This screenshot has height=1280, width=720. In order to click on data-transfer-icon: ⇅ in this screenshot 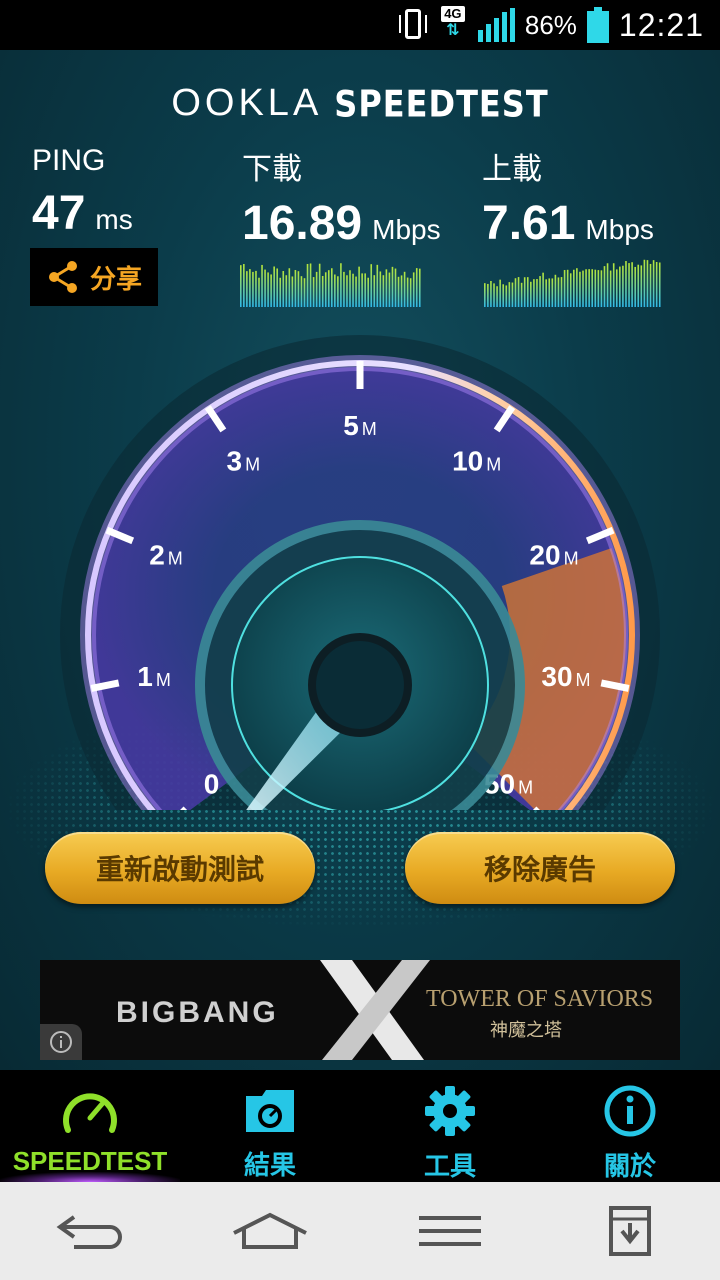, I will do `click(453, 30)`.